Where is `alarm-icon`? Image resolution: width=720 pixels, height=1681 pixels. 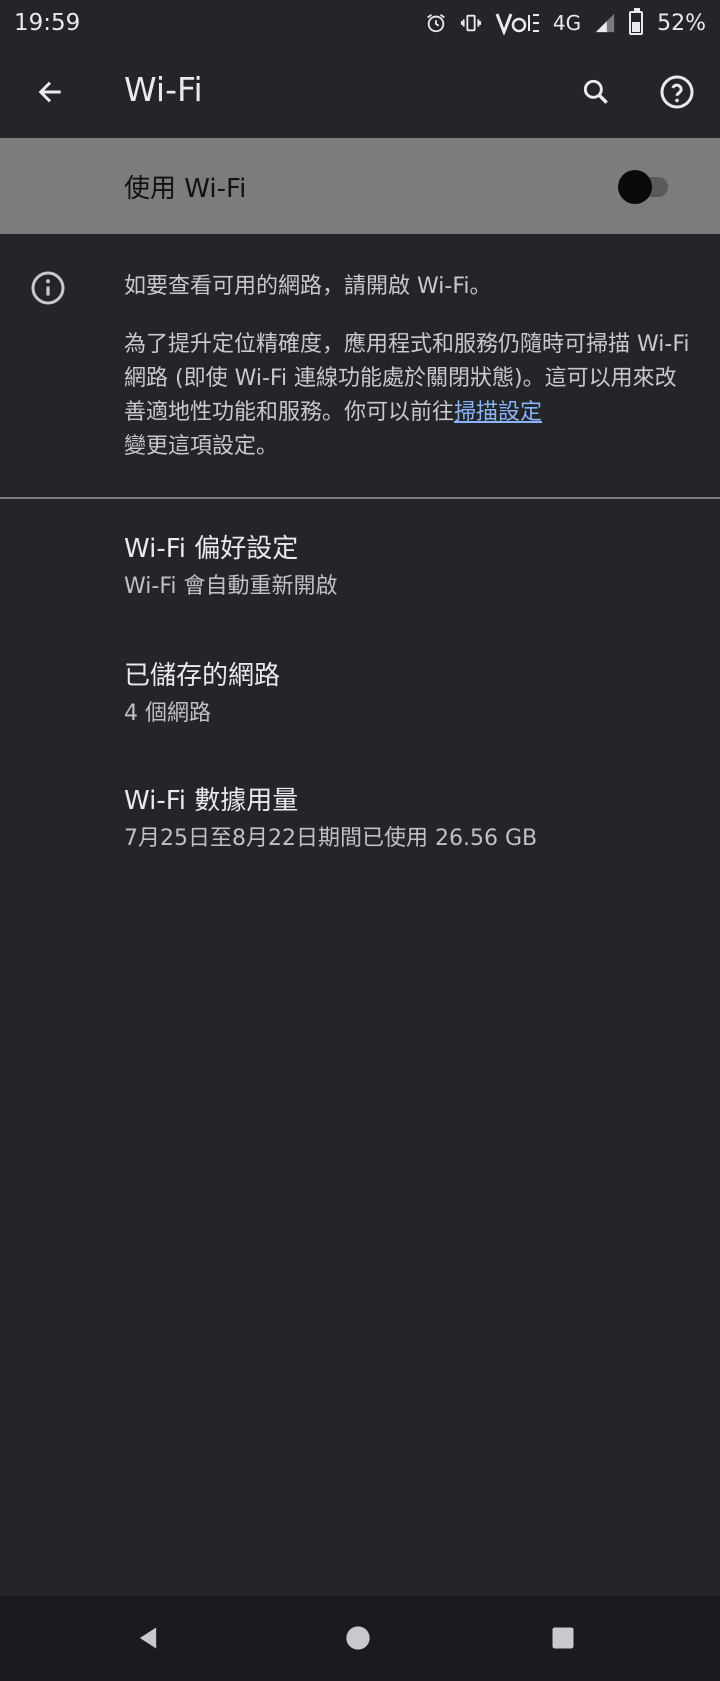
alarm-icon is located at coordinates (436, 23).